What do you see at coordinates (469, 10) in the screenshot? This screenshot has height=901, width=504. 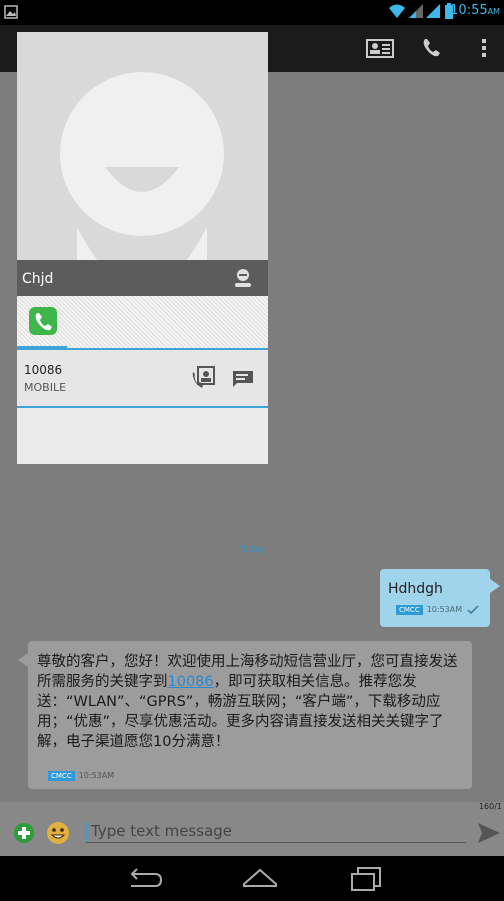 I see `clock-time: 10:55` at bounding box center [469, 10].